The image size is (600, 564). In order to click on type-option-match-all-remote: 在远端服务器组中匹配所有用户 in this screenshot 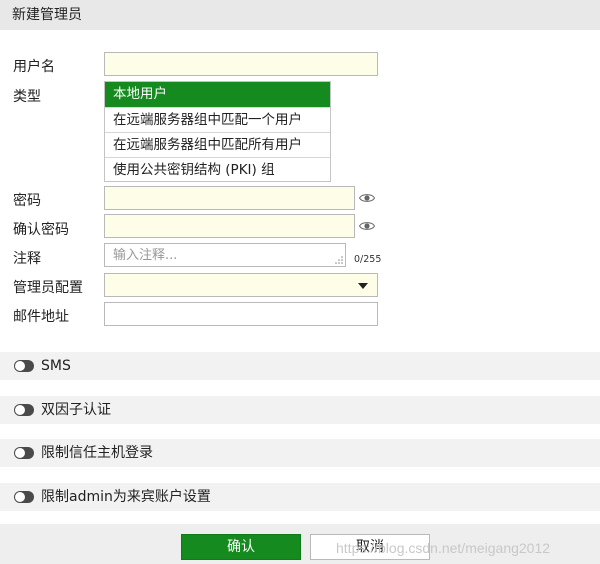, I will do `click(217, 144)`.